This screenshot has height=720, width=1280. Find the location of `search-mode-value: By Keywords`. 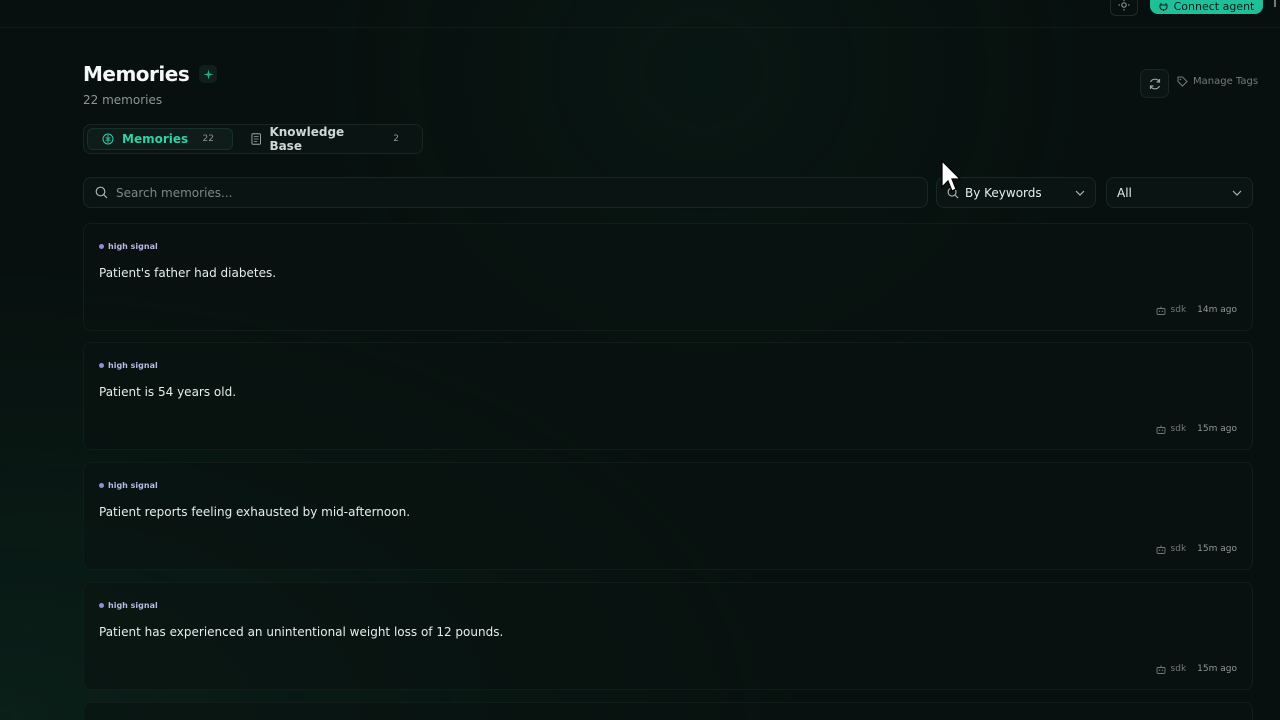

search-mode-value: By Keywords is located at coordinates (1003, 192).